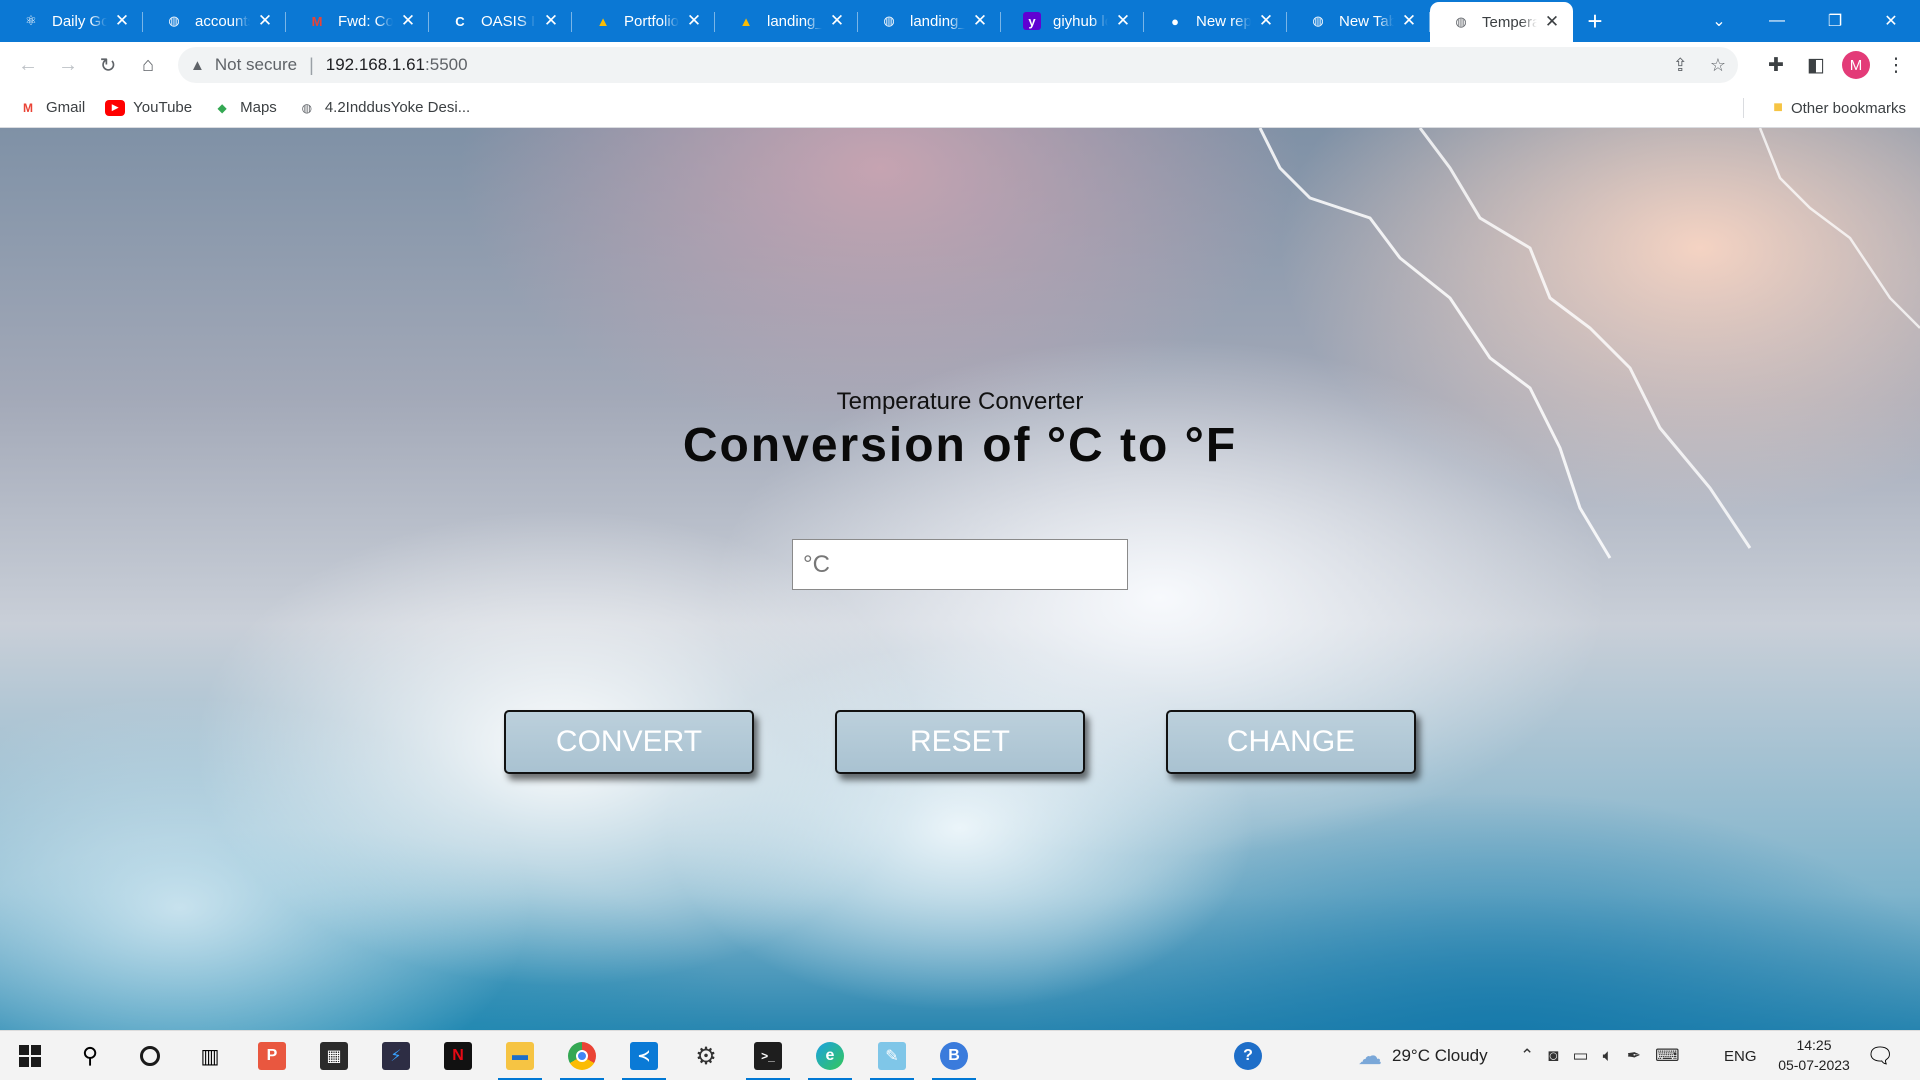 This screenshot has width=1920, height=1080. Describe the element at coordinates (244, 107) in the screenshot. I see `bookmark-maps: ◆ Maps` at that location.